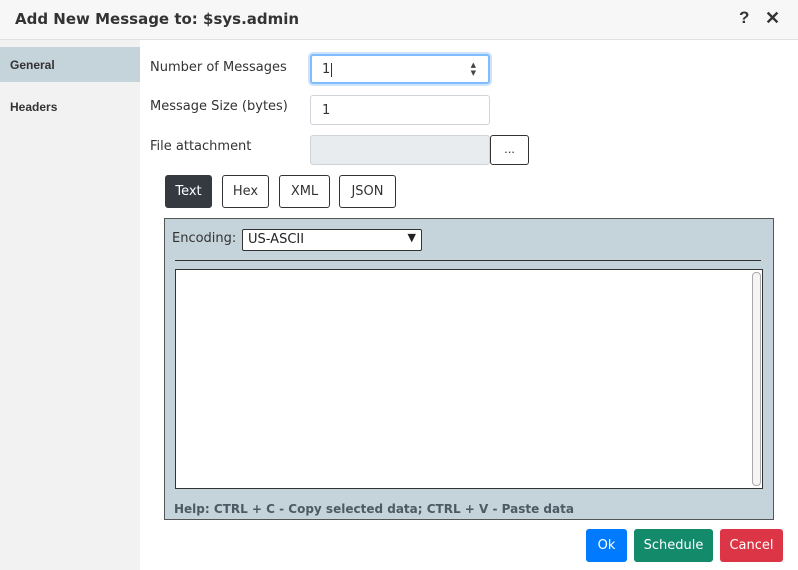 The height and width of the screenshot is (570, 798). What do you see at coordinates (673, 545) in the screenshot?
I see `schedule-button: Schedule` at bounding box center [673, 545].